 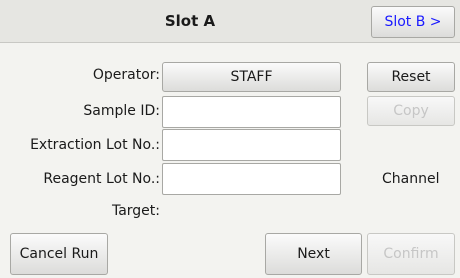 What do you see at coordinates (411, 254) in the screenshot?
I see `confirm-button: Confirm` at bounding box center [411, 254].